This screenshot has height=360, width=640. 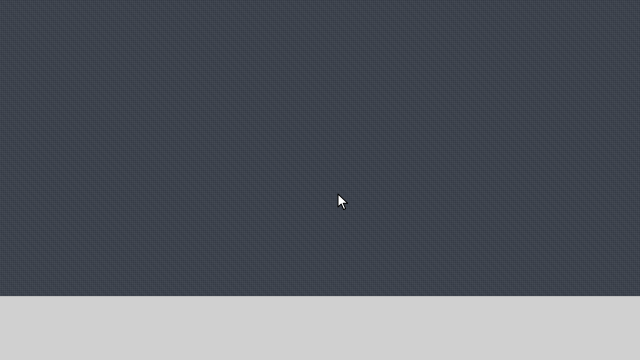 What do you see at coordinates (343, 201) in the screenshot?
I see `mouse-pointer-icon` at bounding box center [343, 201].